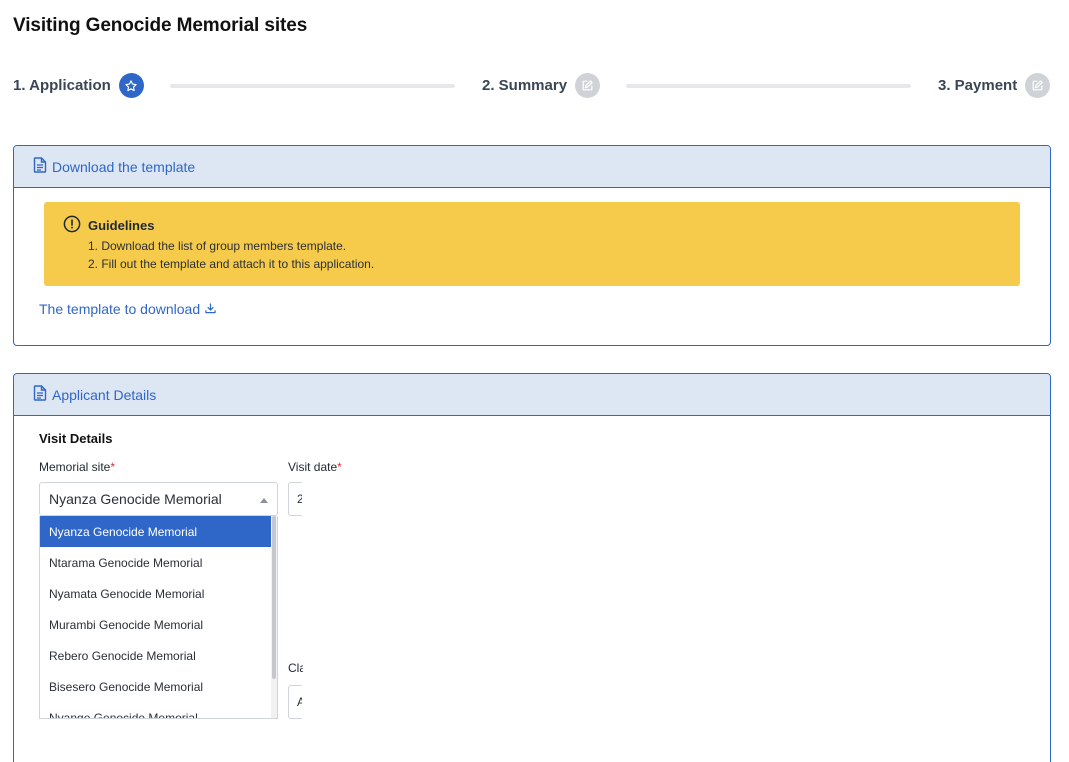 Image resolution: width=1069 pixels, height=762 pixels. I want to click on visit-date-label-text: Visit date, so click(313, 467).